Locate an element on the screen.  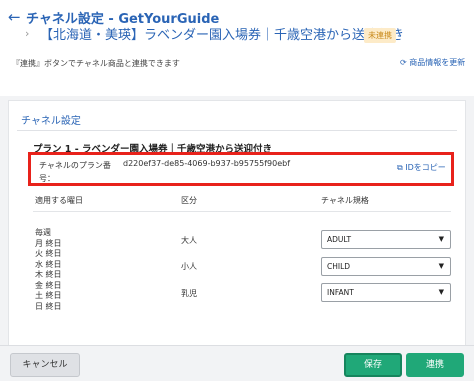
footer-bar: キャンセル 保存 連携 is located at coordinates (237, 363).